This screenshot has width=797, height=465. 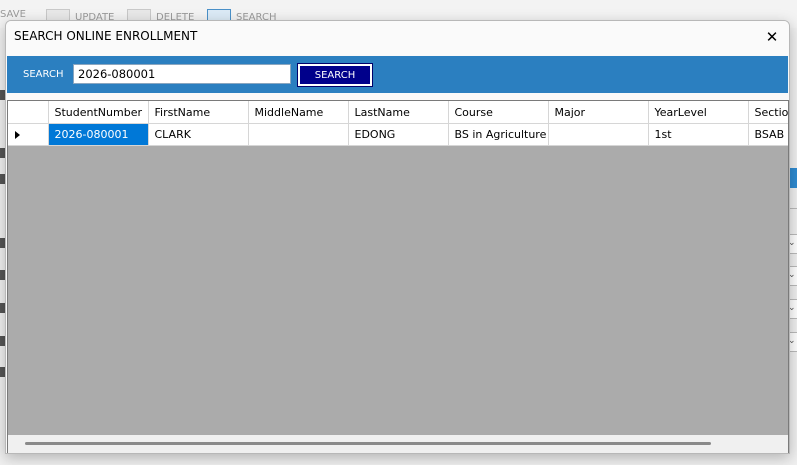 What do you see at coordinates (182, 74) in the screenshot?
I see `search-input` at bounding box center [182, 74].